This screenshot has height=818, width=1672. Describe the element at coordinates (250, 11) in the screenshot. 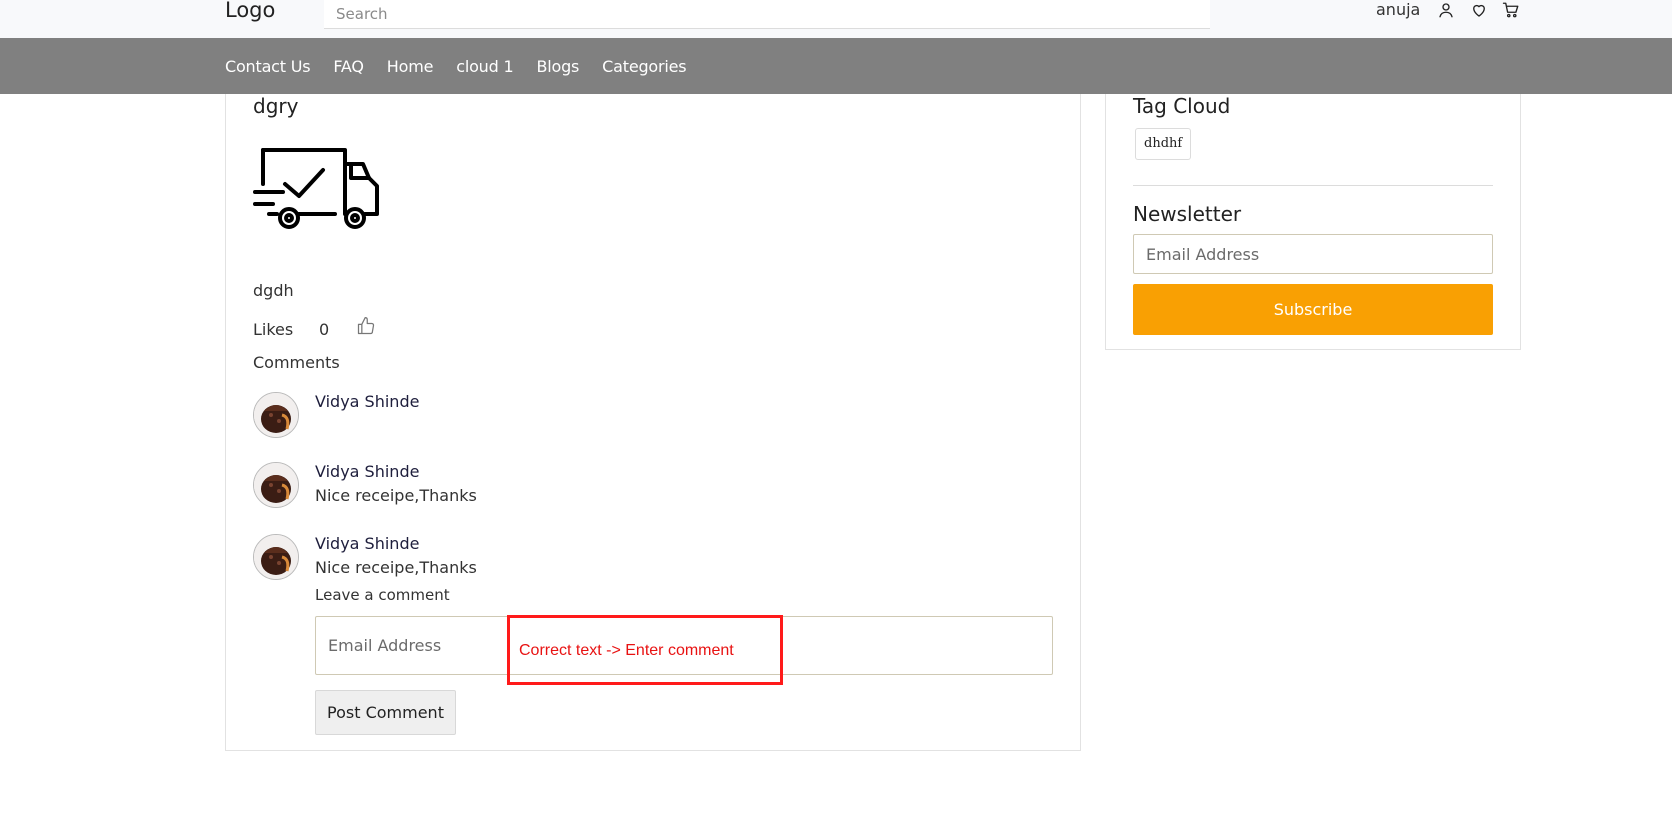

I see `logo: Logo` at that location.